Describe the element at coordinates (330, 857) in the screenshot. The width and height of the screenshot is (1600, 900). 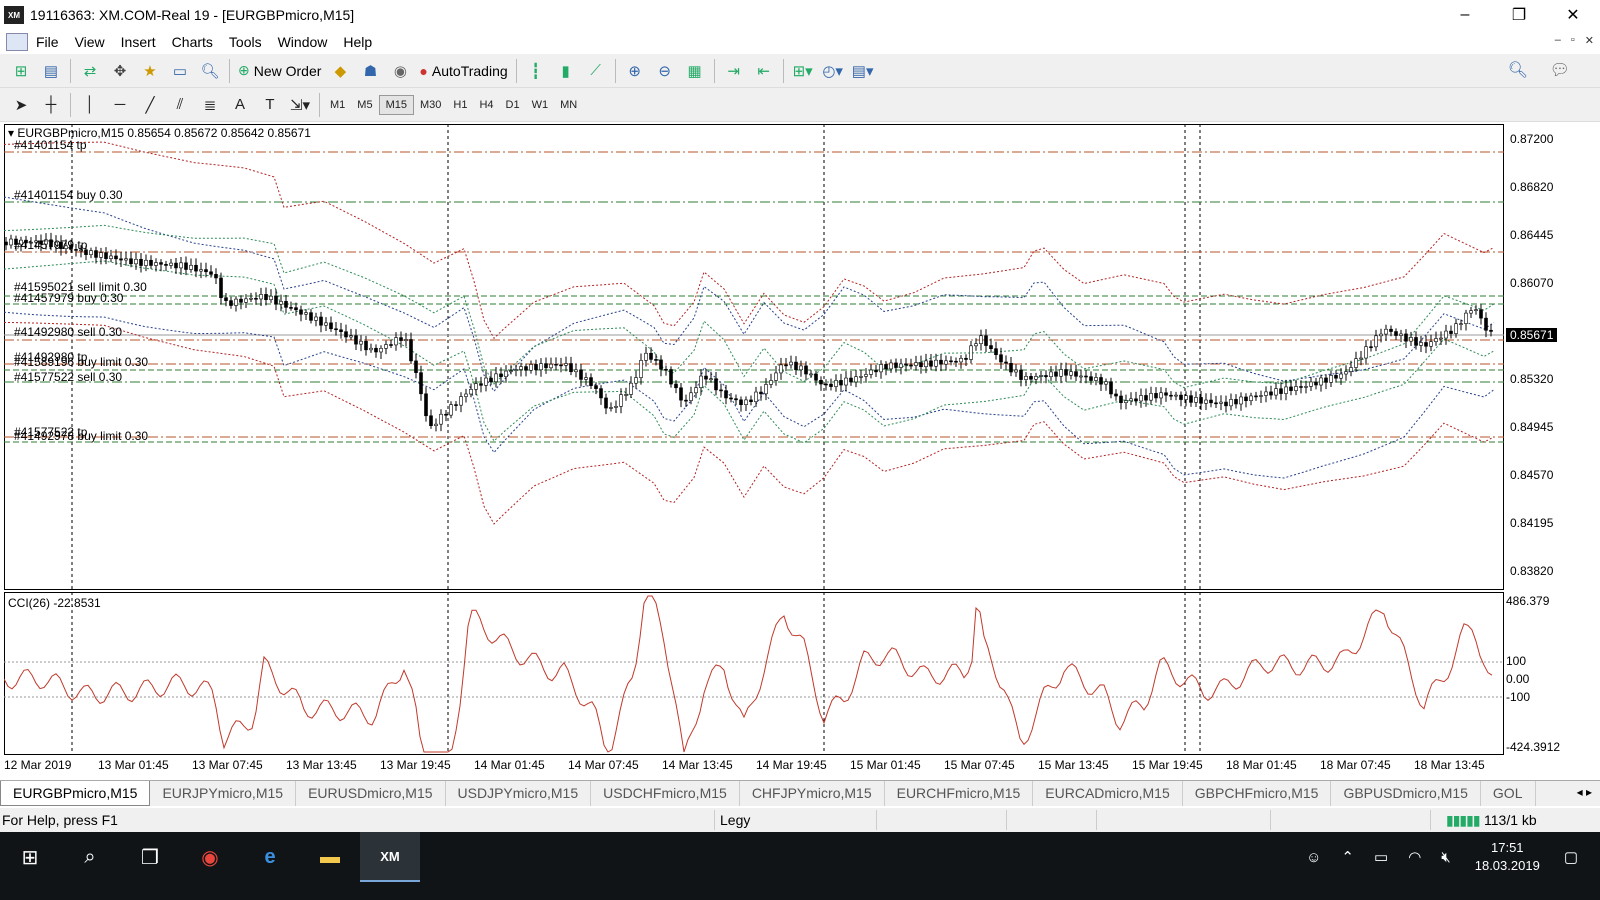
I see `file-explorer-icon: ▬` at that location.